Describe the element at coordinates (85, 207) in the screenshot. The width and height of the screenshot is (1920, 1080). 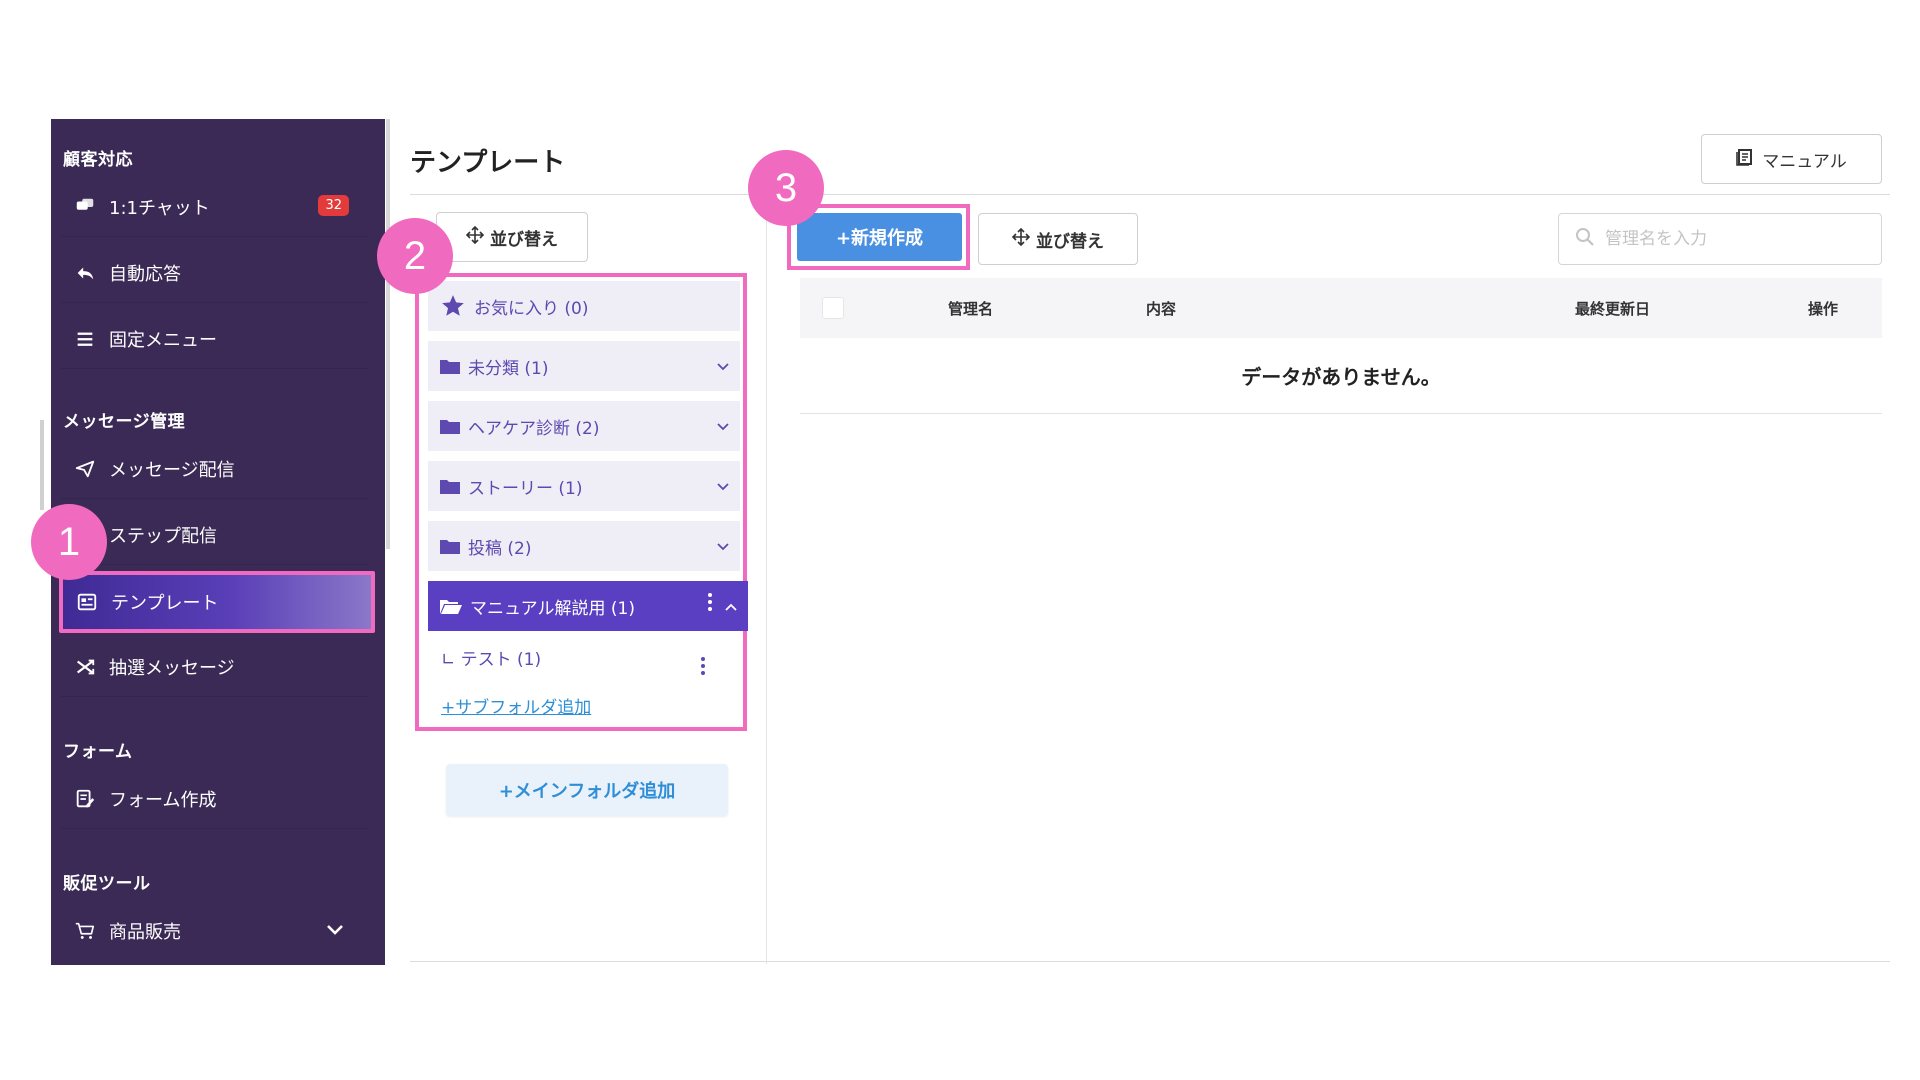
I see `chat-icon` at that location.